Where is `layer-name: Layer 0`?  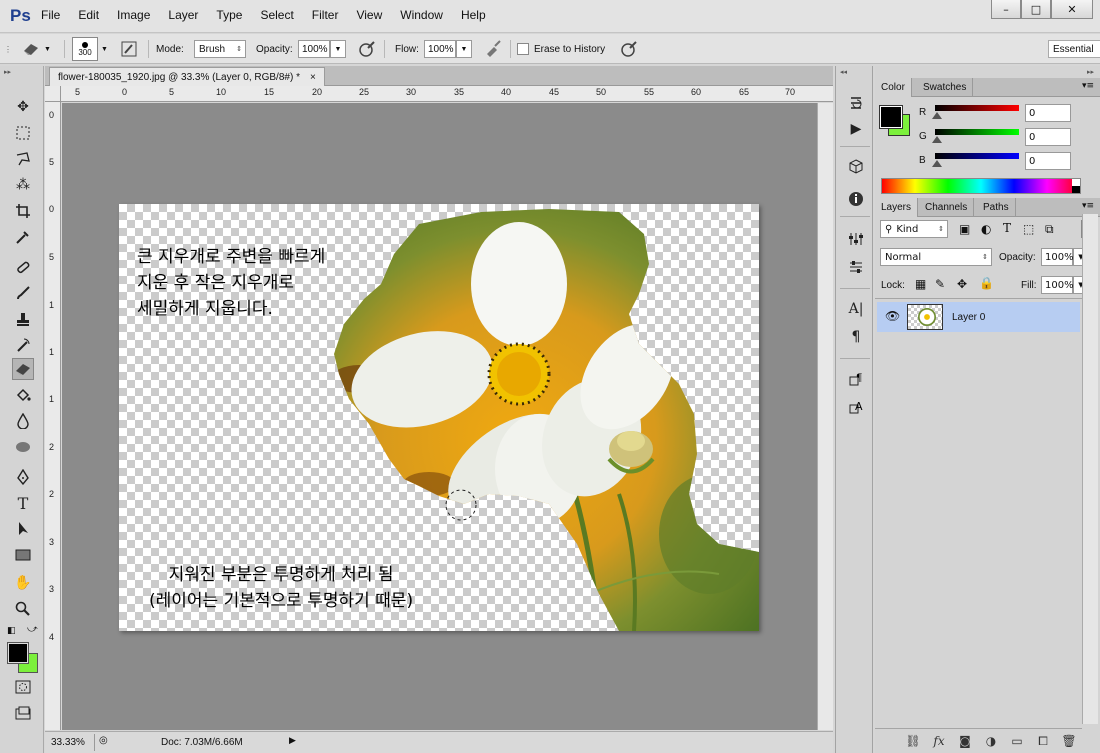 layer-name: Layer 0 is located at coordinates (968, 317).